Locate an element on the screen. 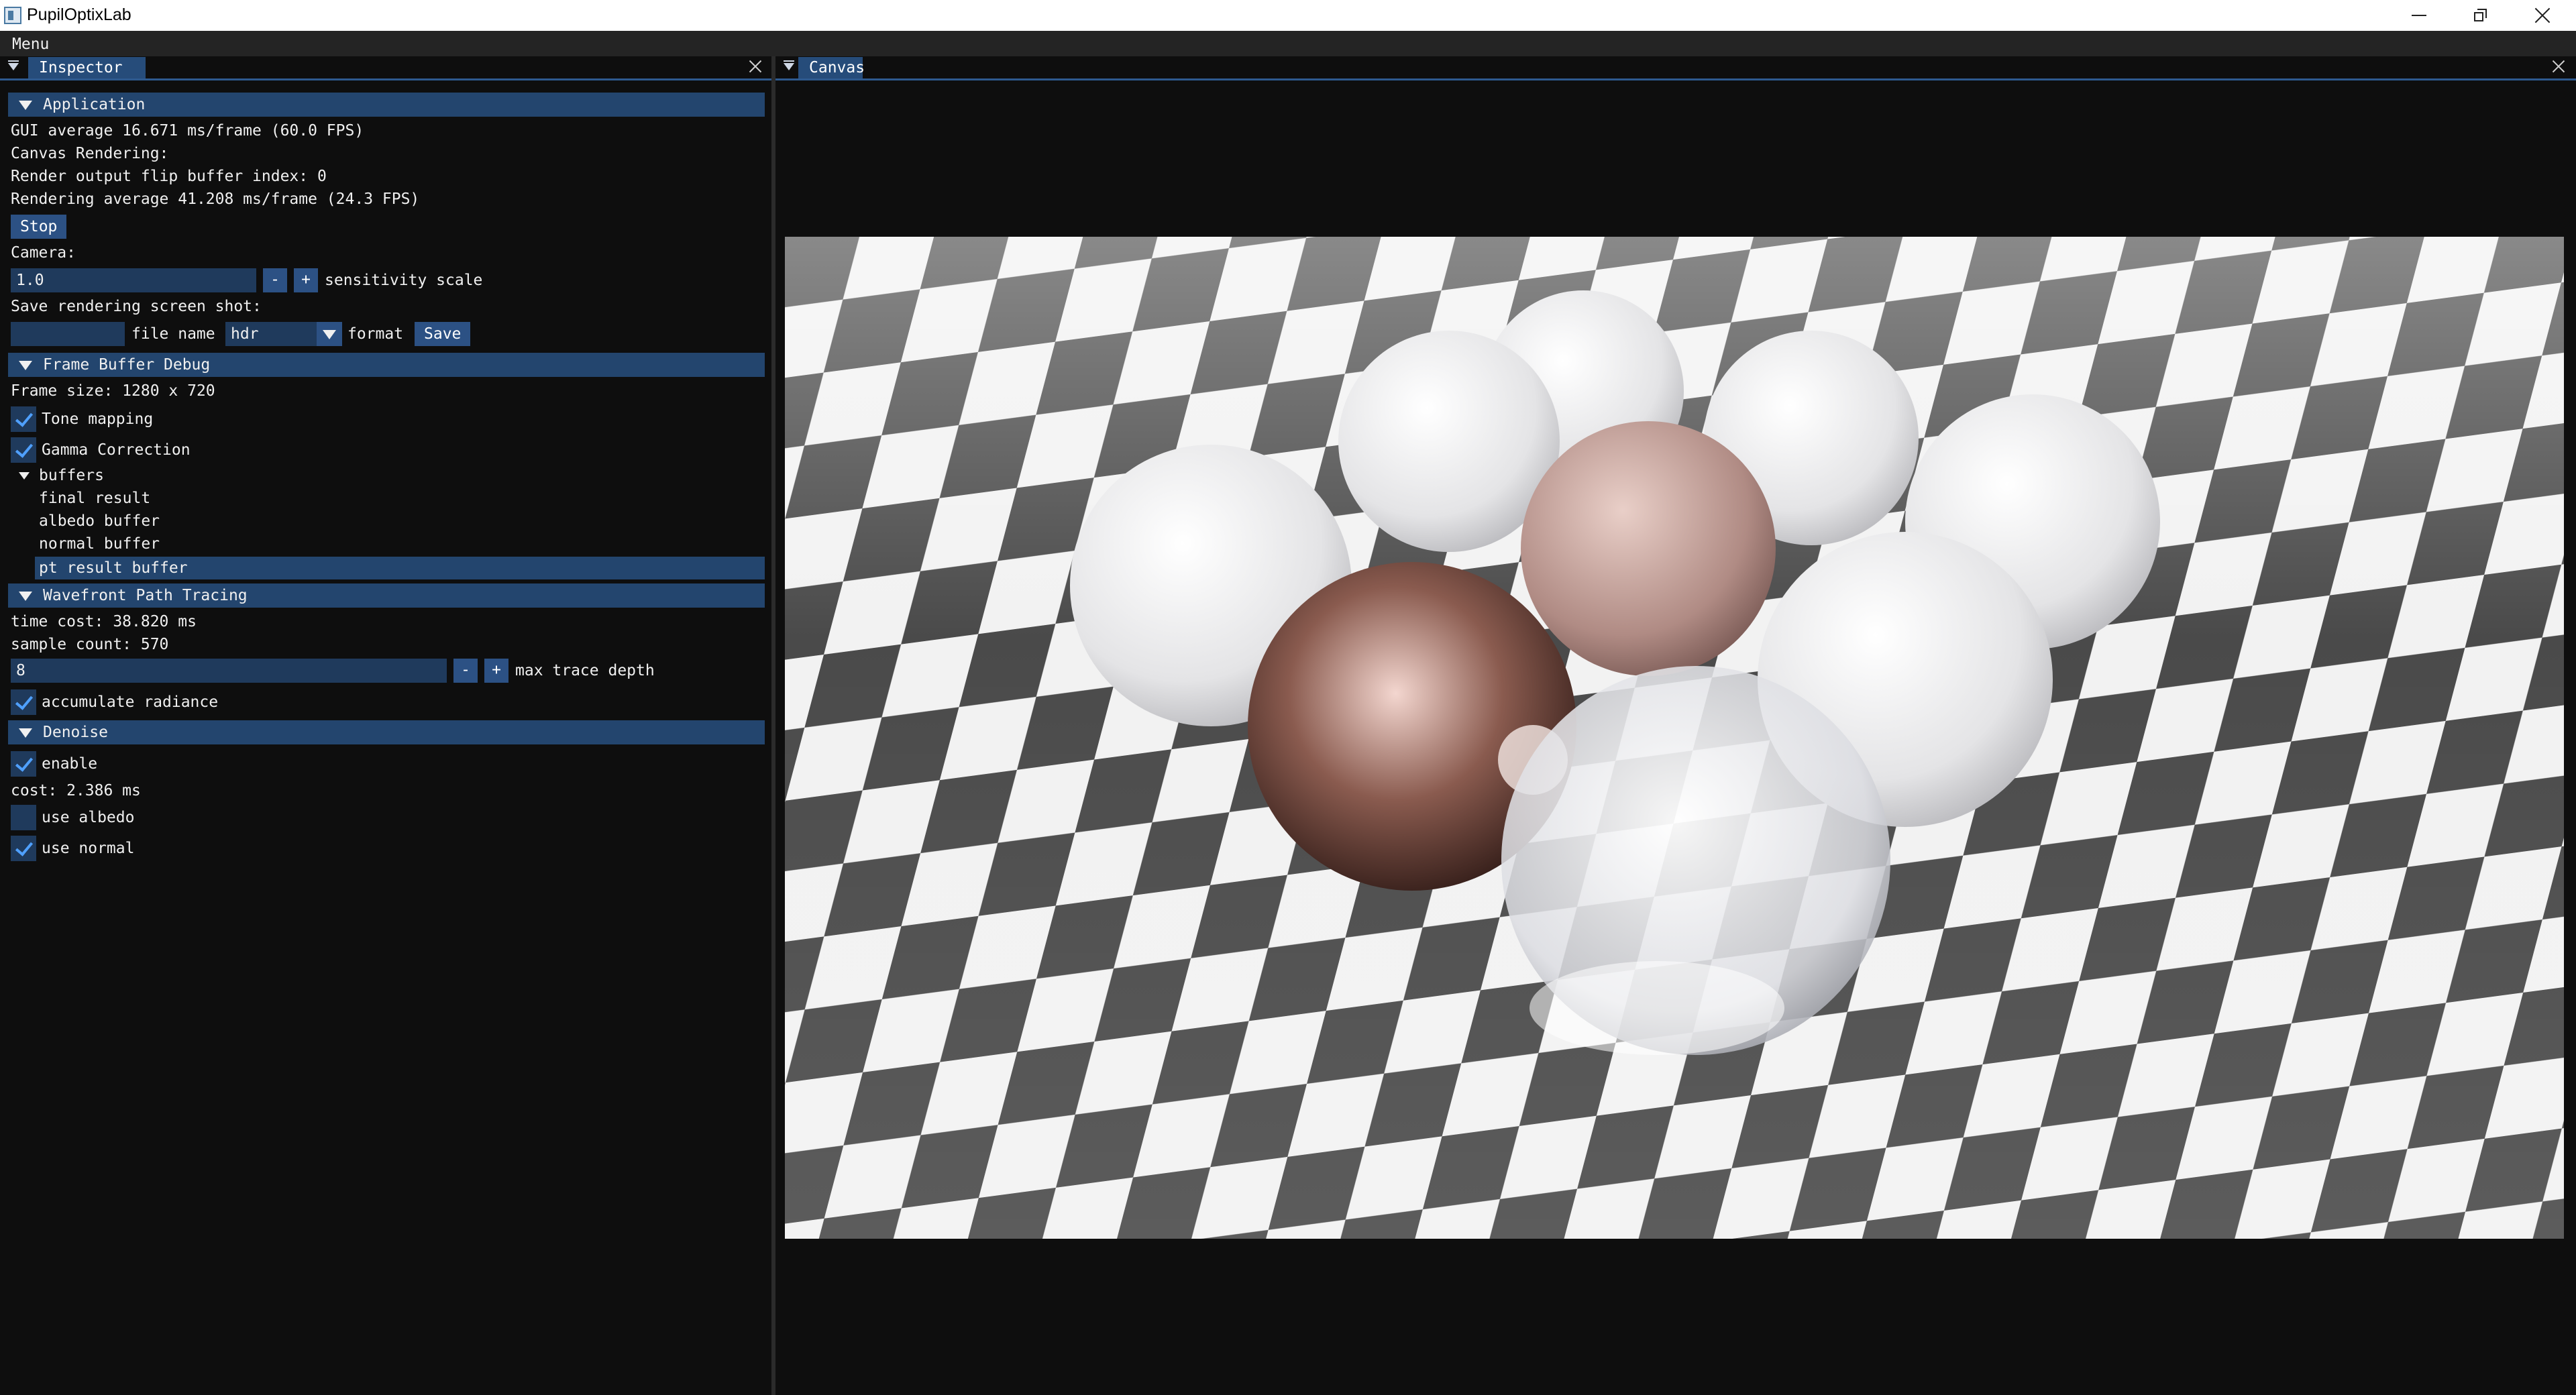  close-canvas-icon is located at coordinates (2558, 66).